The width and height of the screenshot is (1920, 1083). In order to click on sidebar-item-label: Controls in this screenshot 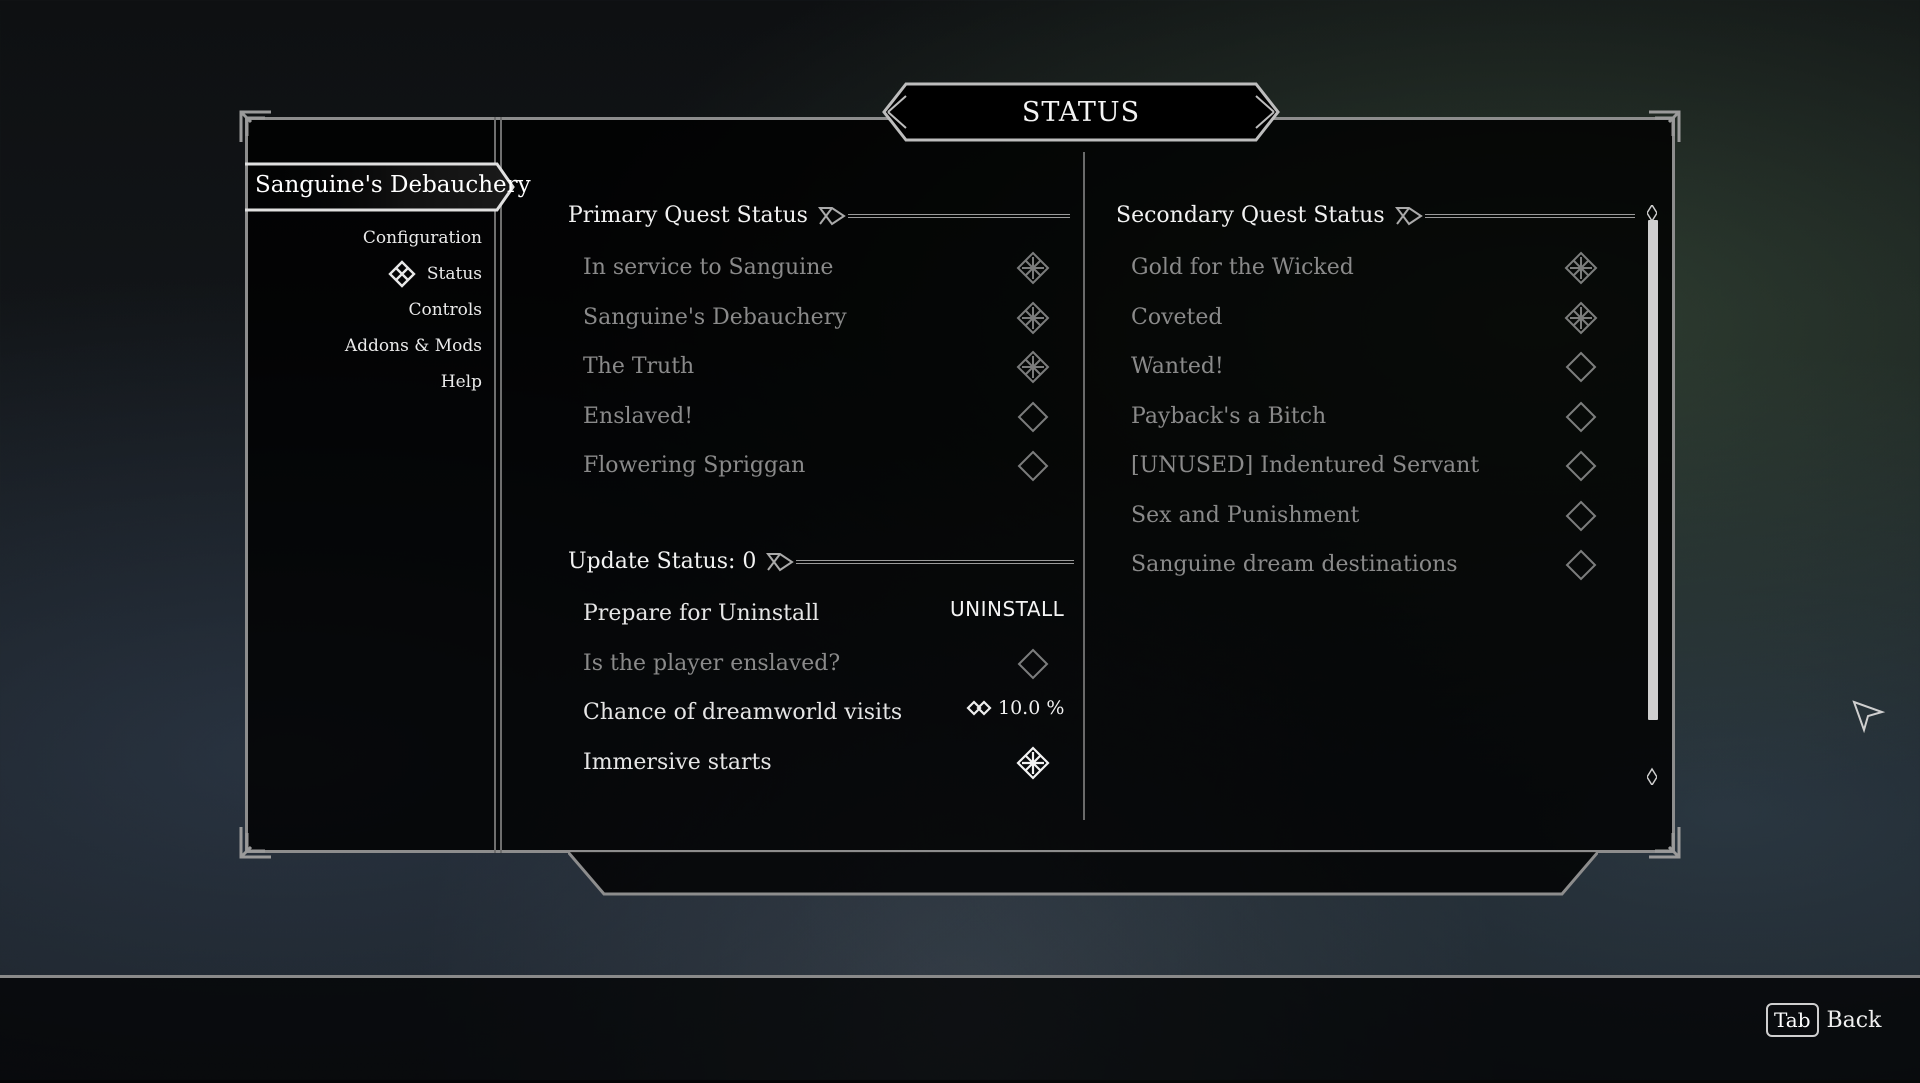, I will do `click(445, 310)`.